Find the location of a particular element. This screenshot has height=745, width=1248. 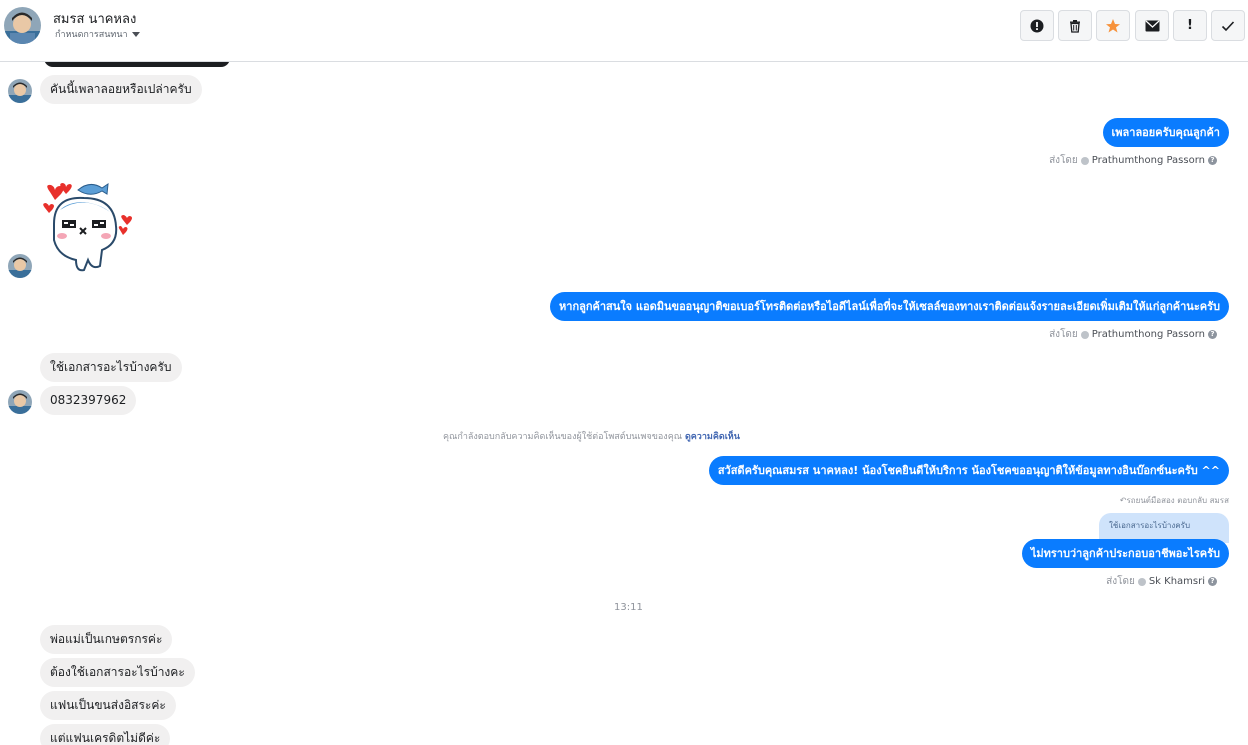

conversation-header: สมรส นาคหลง กำหนดการสนทนา ! is located at coordinates (624, 31).